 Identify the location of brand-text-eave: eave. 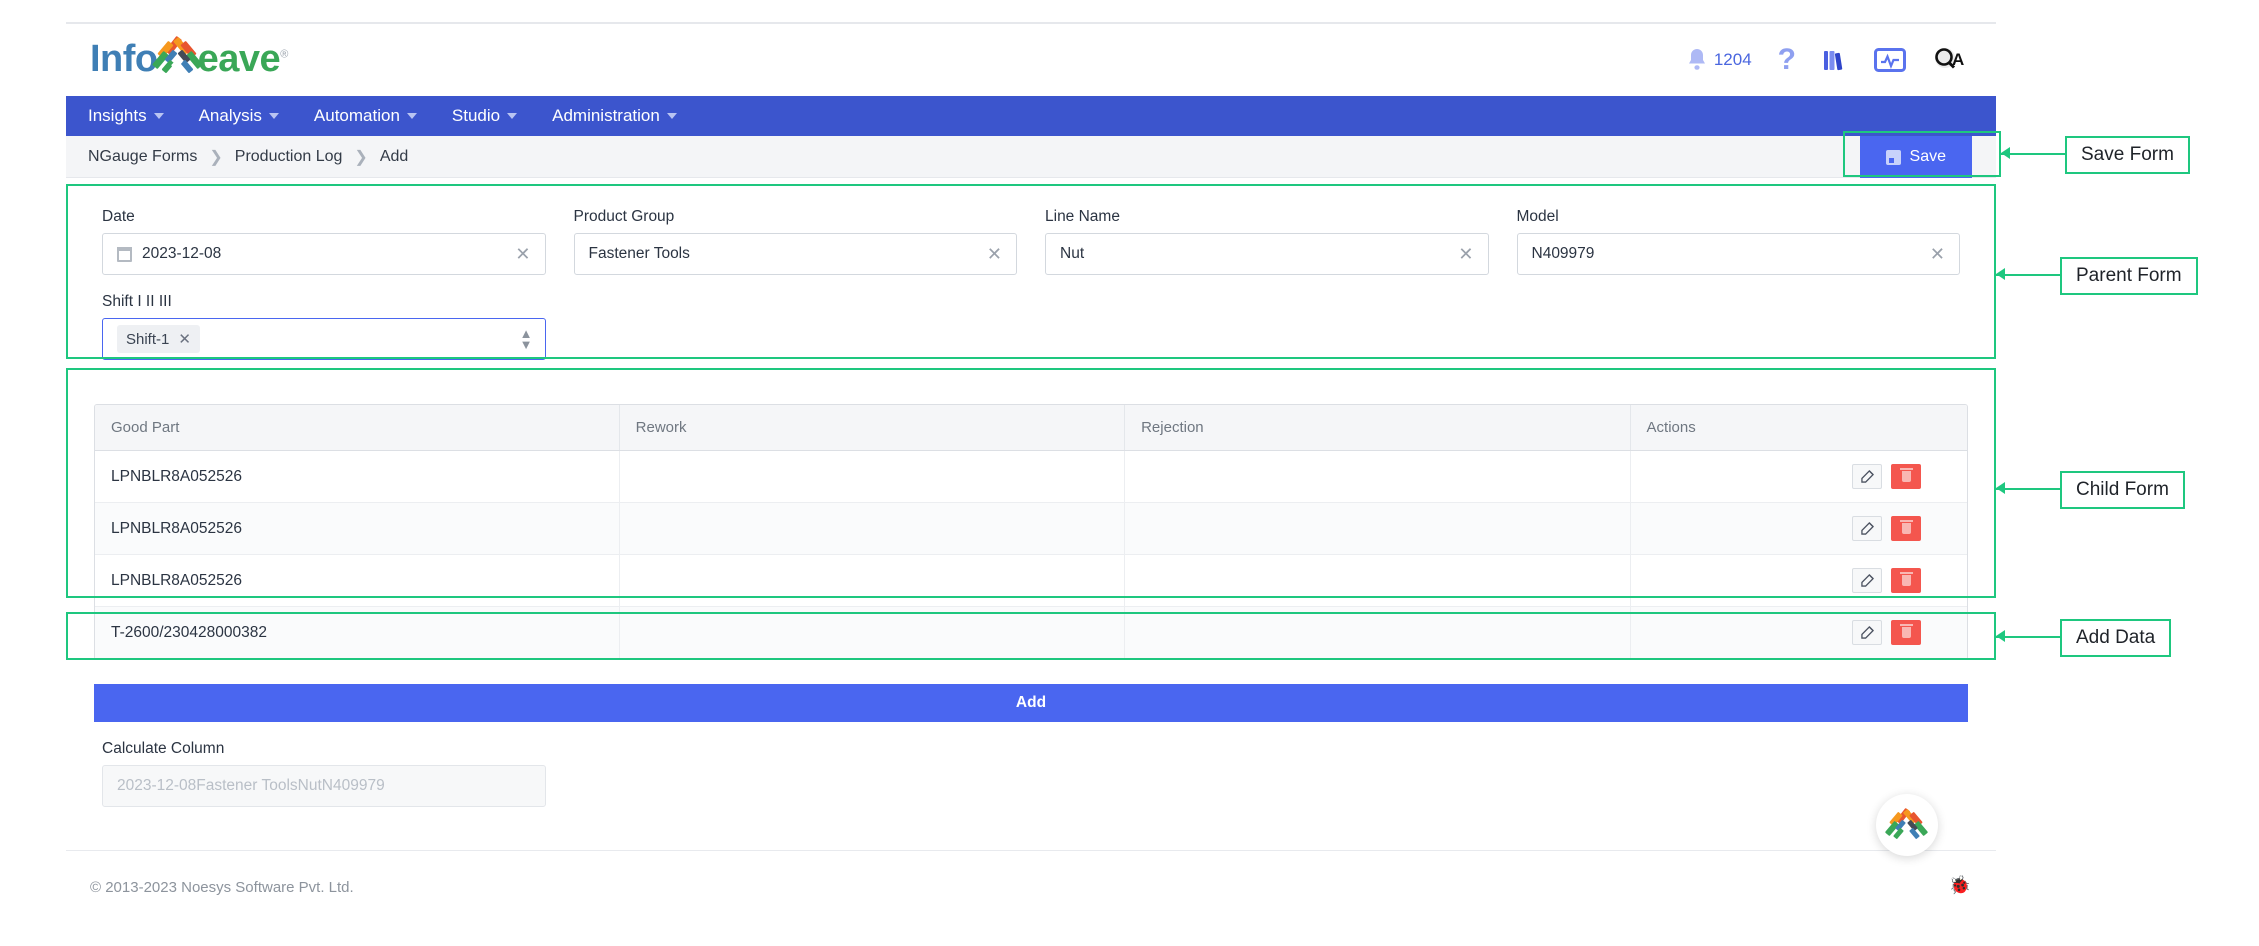
(239, 58).